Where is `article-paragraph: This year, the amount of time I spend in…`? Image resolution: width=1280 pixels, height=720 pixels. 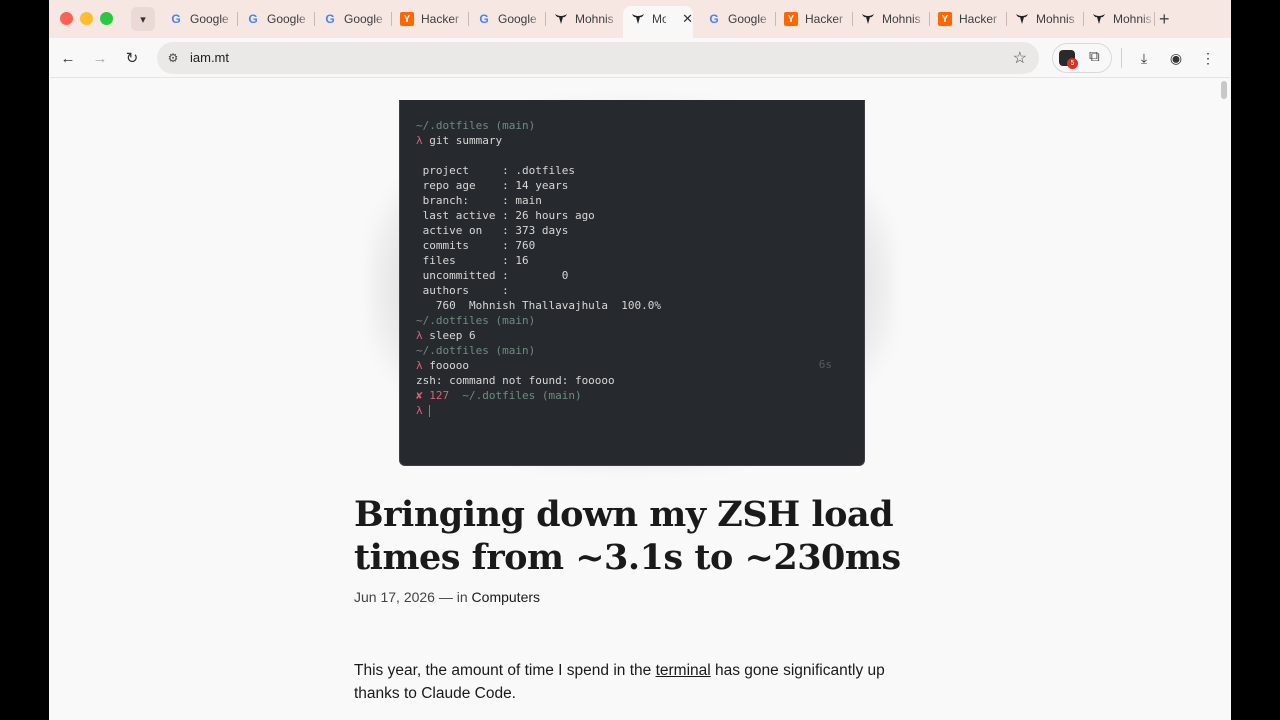
article-paragraph: This year, the amount of time I spend in… is located at coordinates (619, 682).